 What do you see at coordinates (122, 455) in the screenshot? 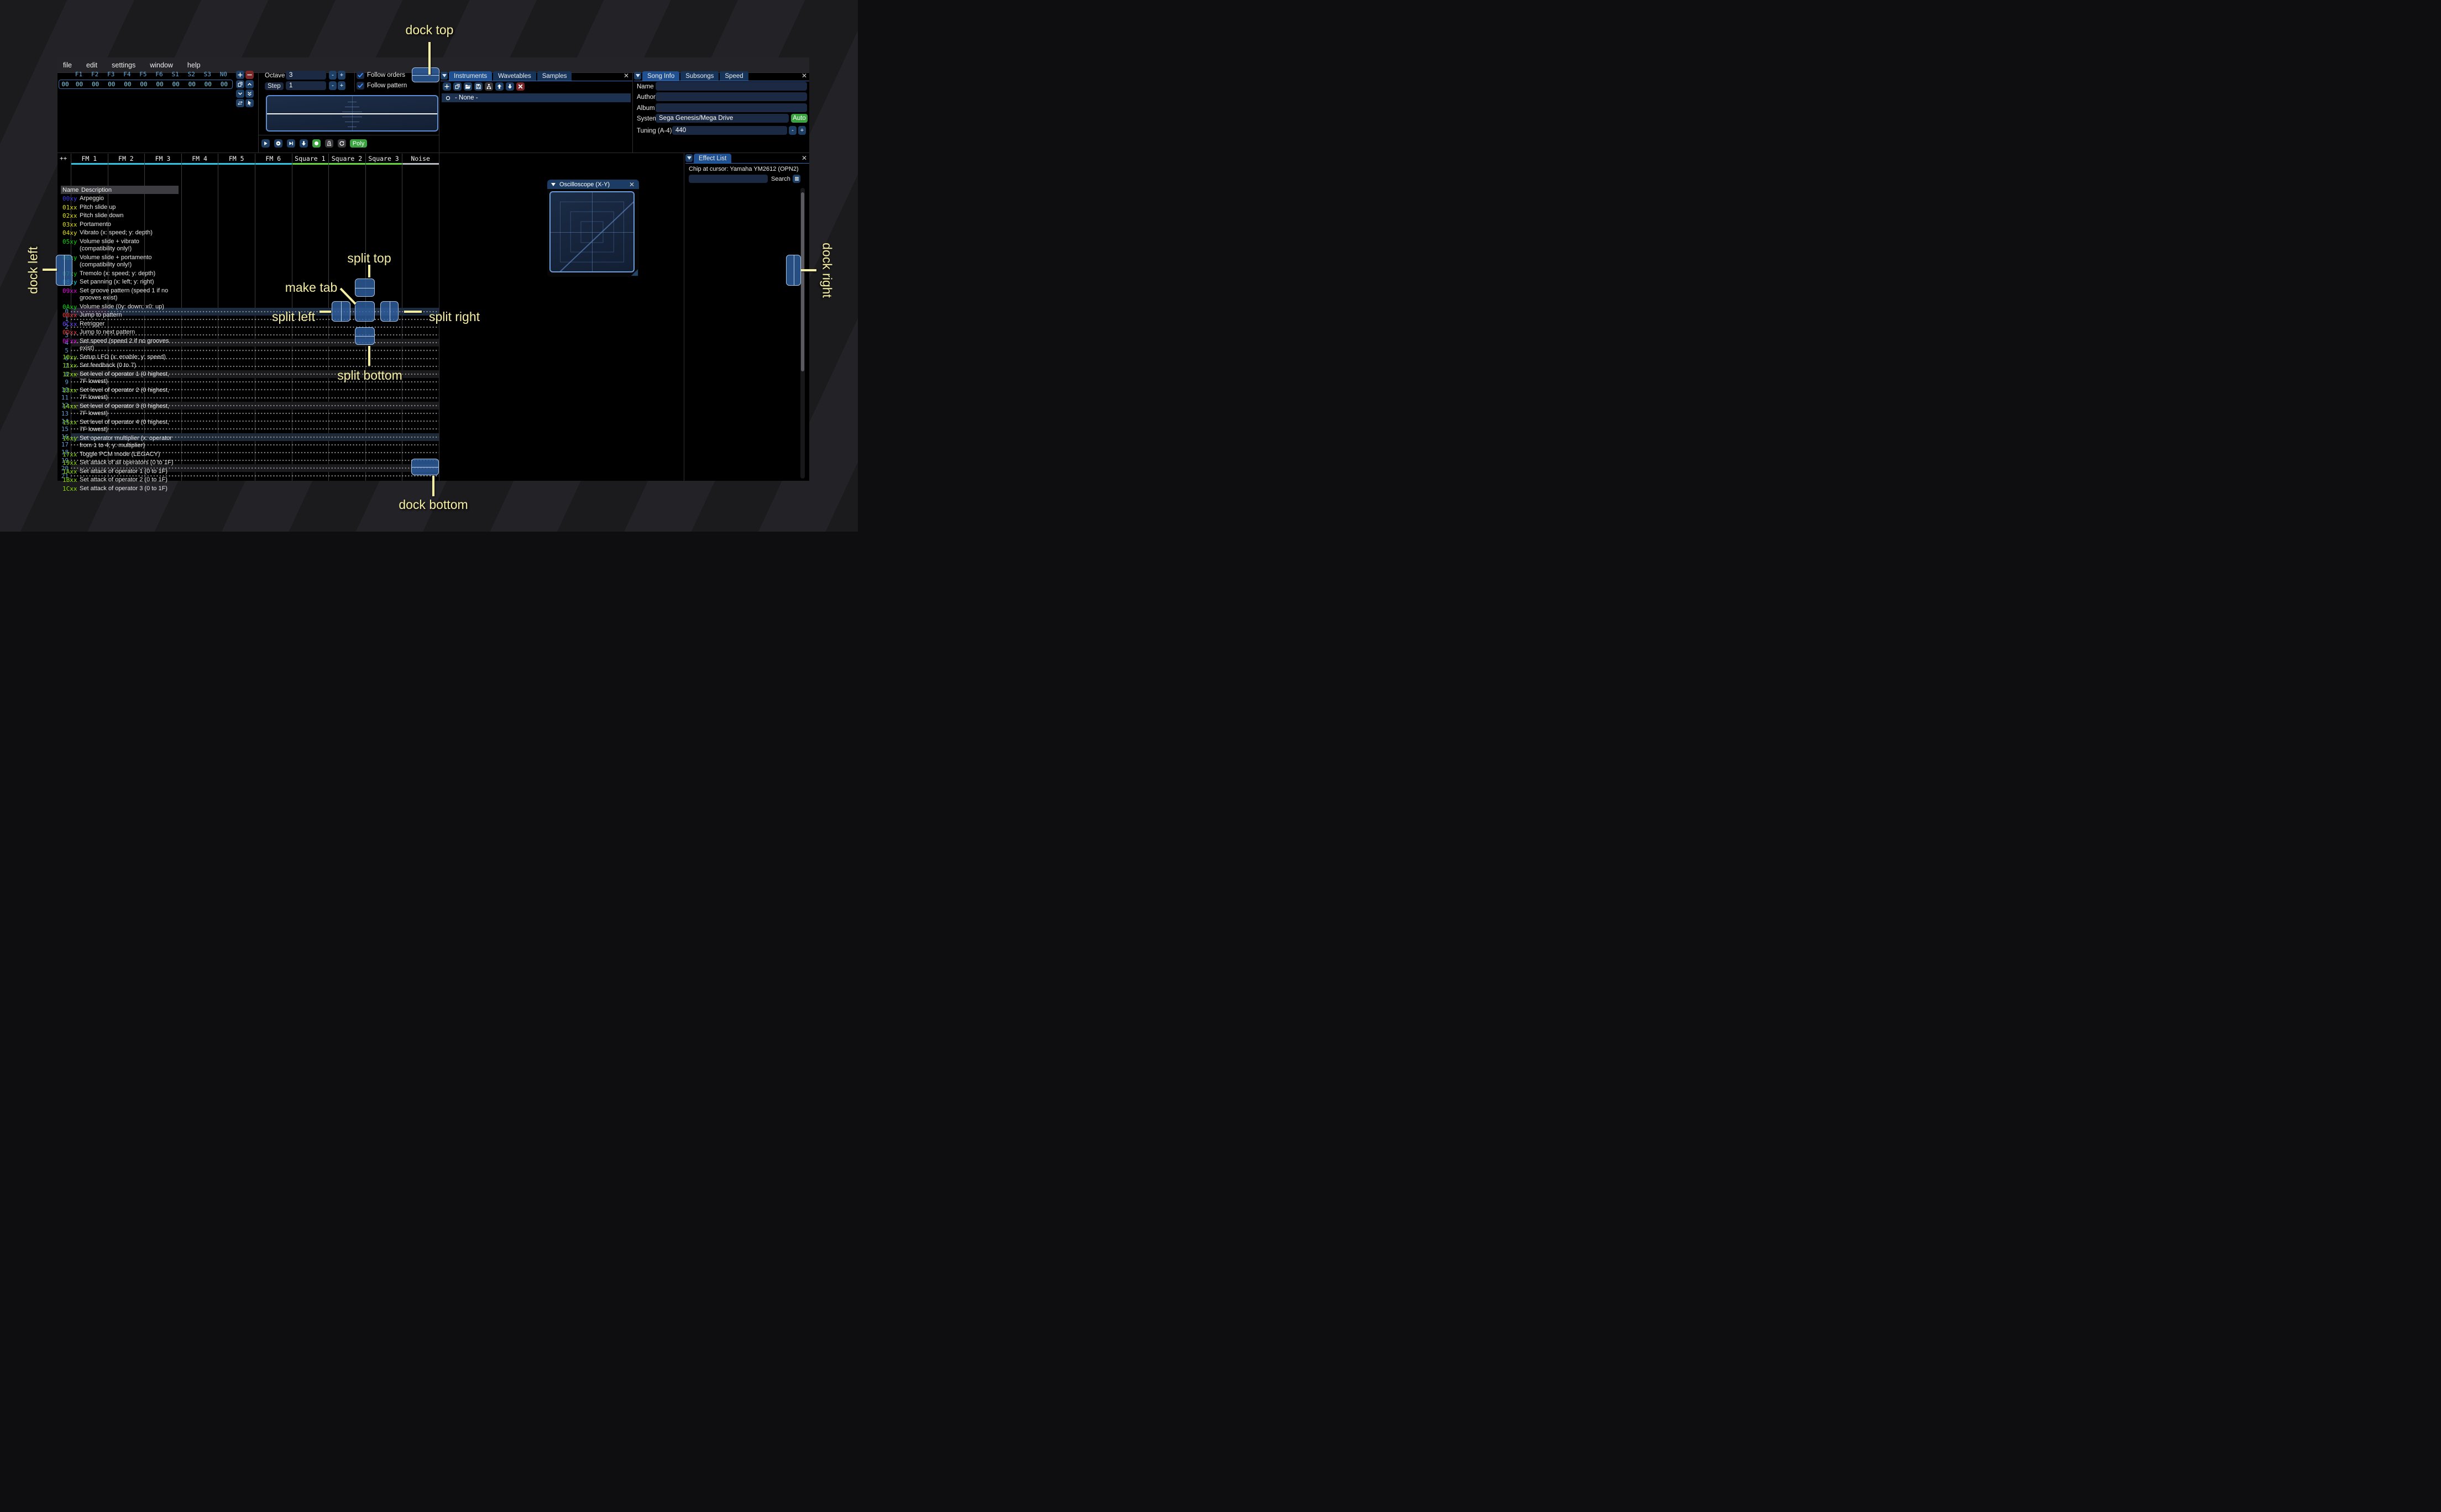
I see `effect-row: 17xx Toggle PCM mode (LEGACY)` at bounding box center [122, 455].